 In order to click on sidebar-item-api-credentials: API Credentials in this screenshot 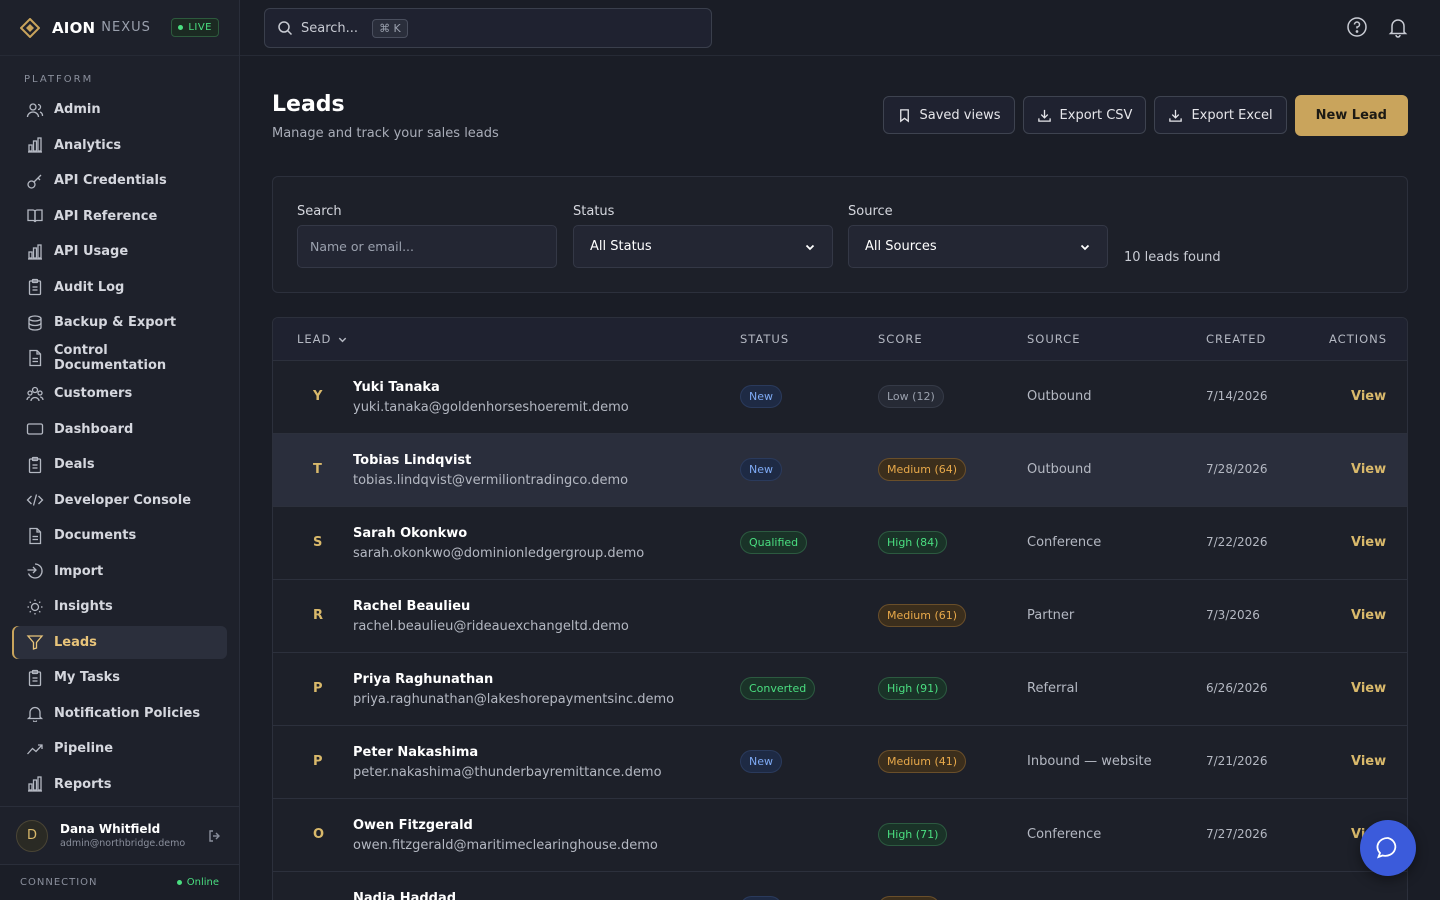, I will do `click(119, 180)`.